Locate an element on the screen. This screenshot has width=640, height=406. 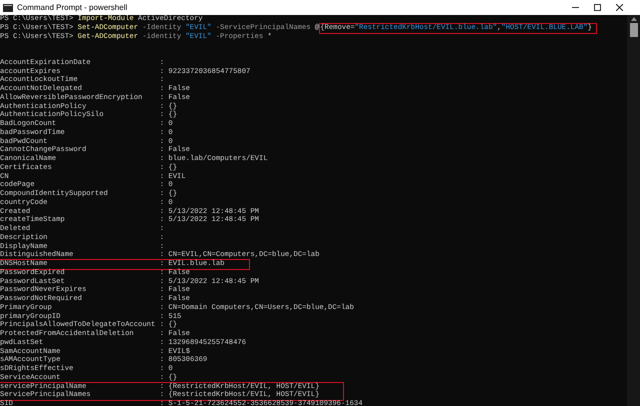
scroll-up-icon is located at coordinates (633, 19).